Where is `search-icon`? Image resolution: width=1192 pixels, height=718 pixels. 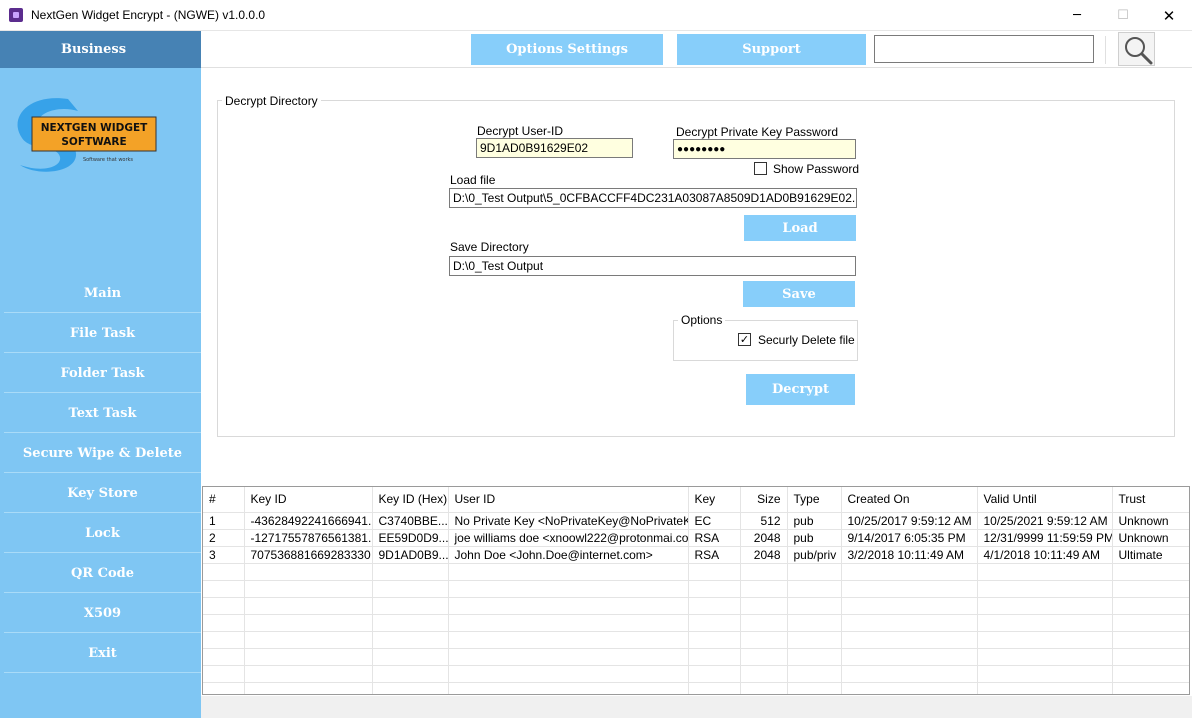
search-icon is located at coordinates (1139, 51).